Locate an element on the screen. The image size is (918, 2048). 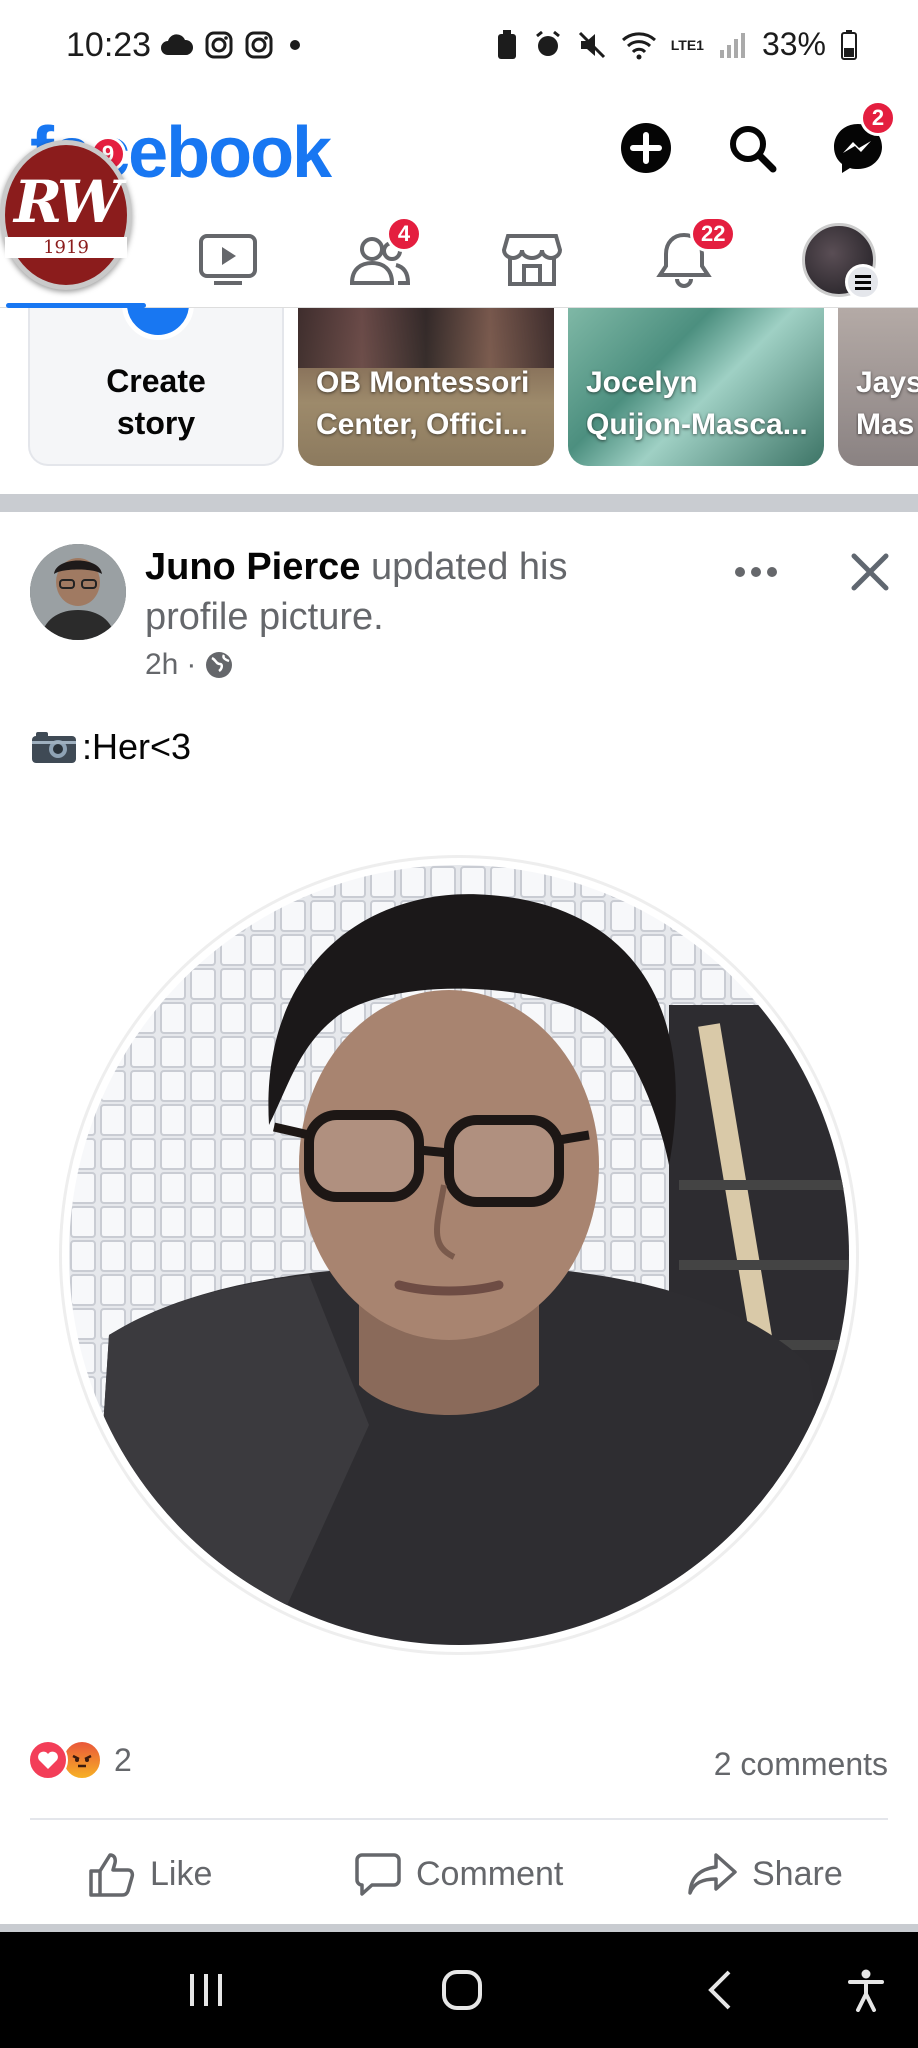
globe-icon is located at coordinates (219, 665).